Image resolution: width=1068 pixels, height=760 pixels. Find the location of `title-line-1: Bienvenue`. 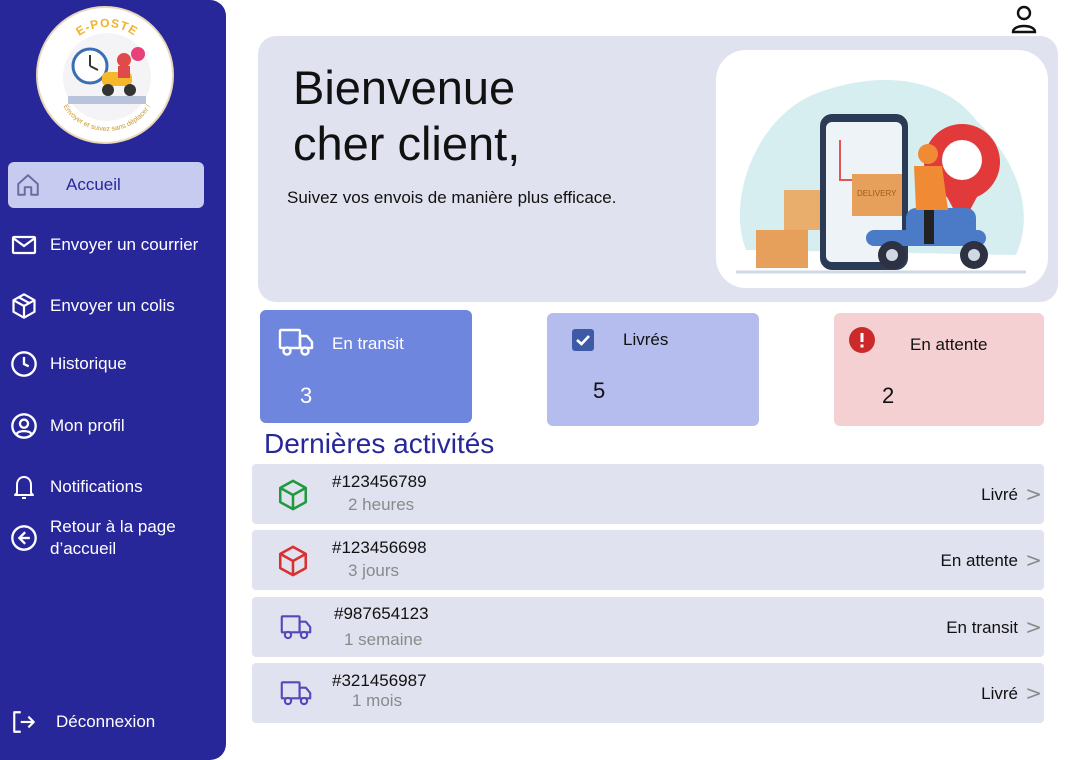

title-line-1: Bienvenue is located at coordinates (404, 87).